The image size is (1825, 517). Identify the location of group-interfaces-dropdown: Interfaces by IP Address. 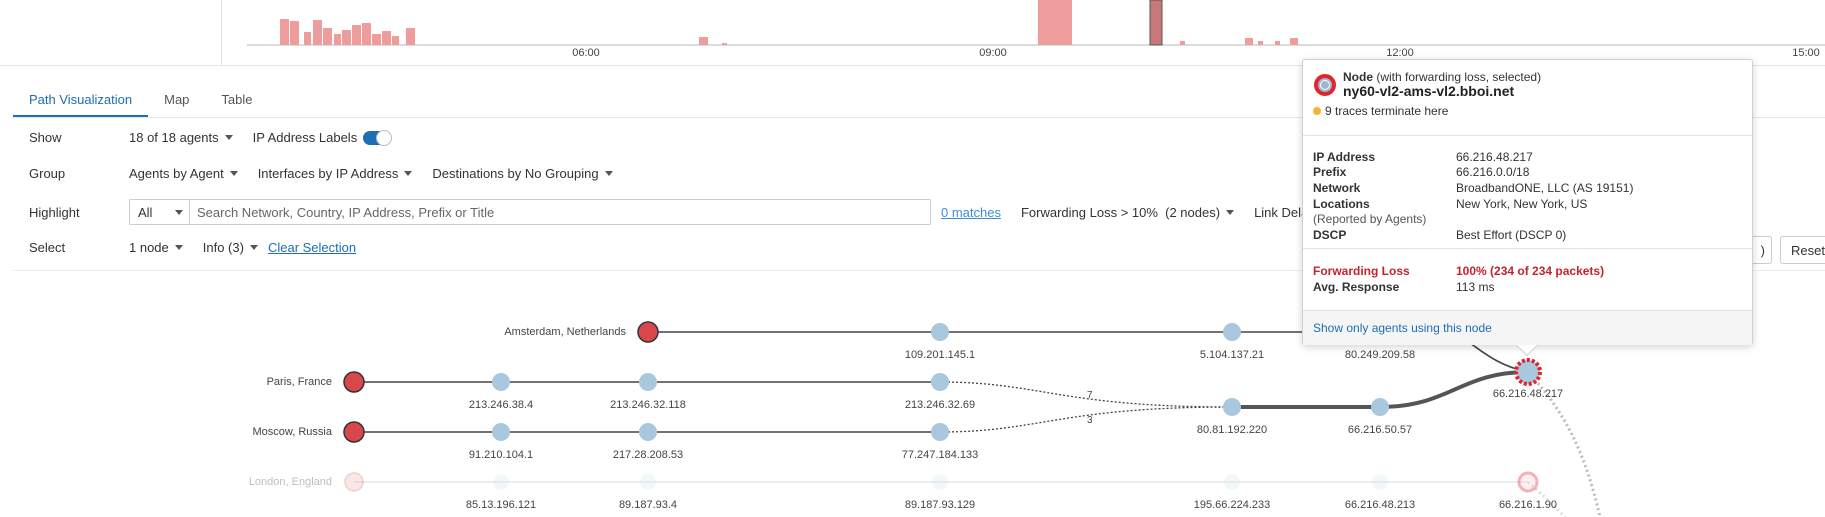
(335, 173).